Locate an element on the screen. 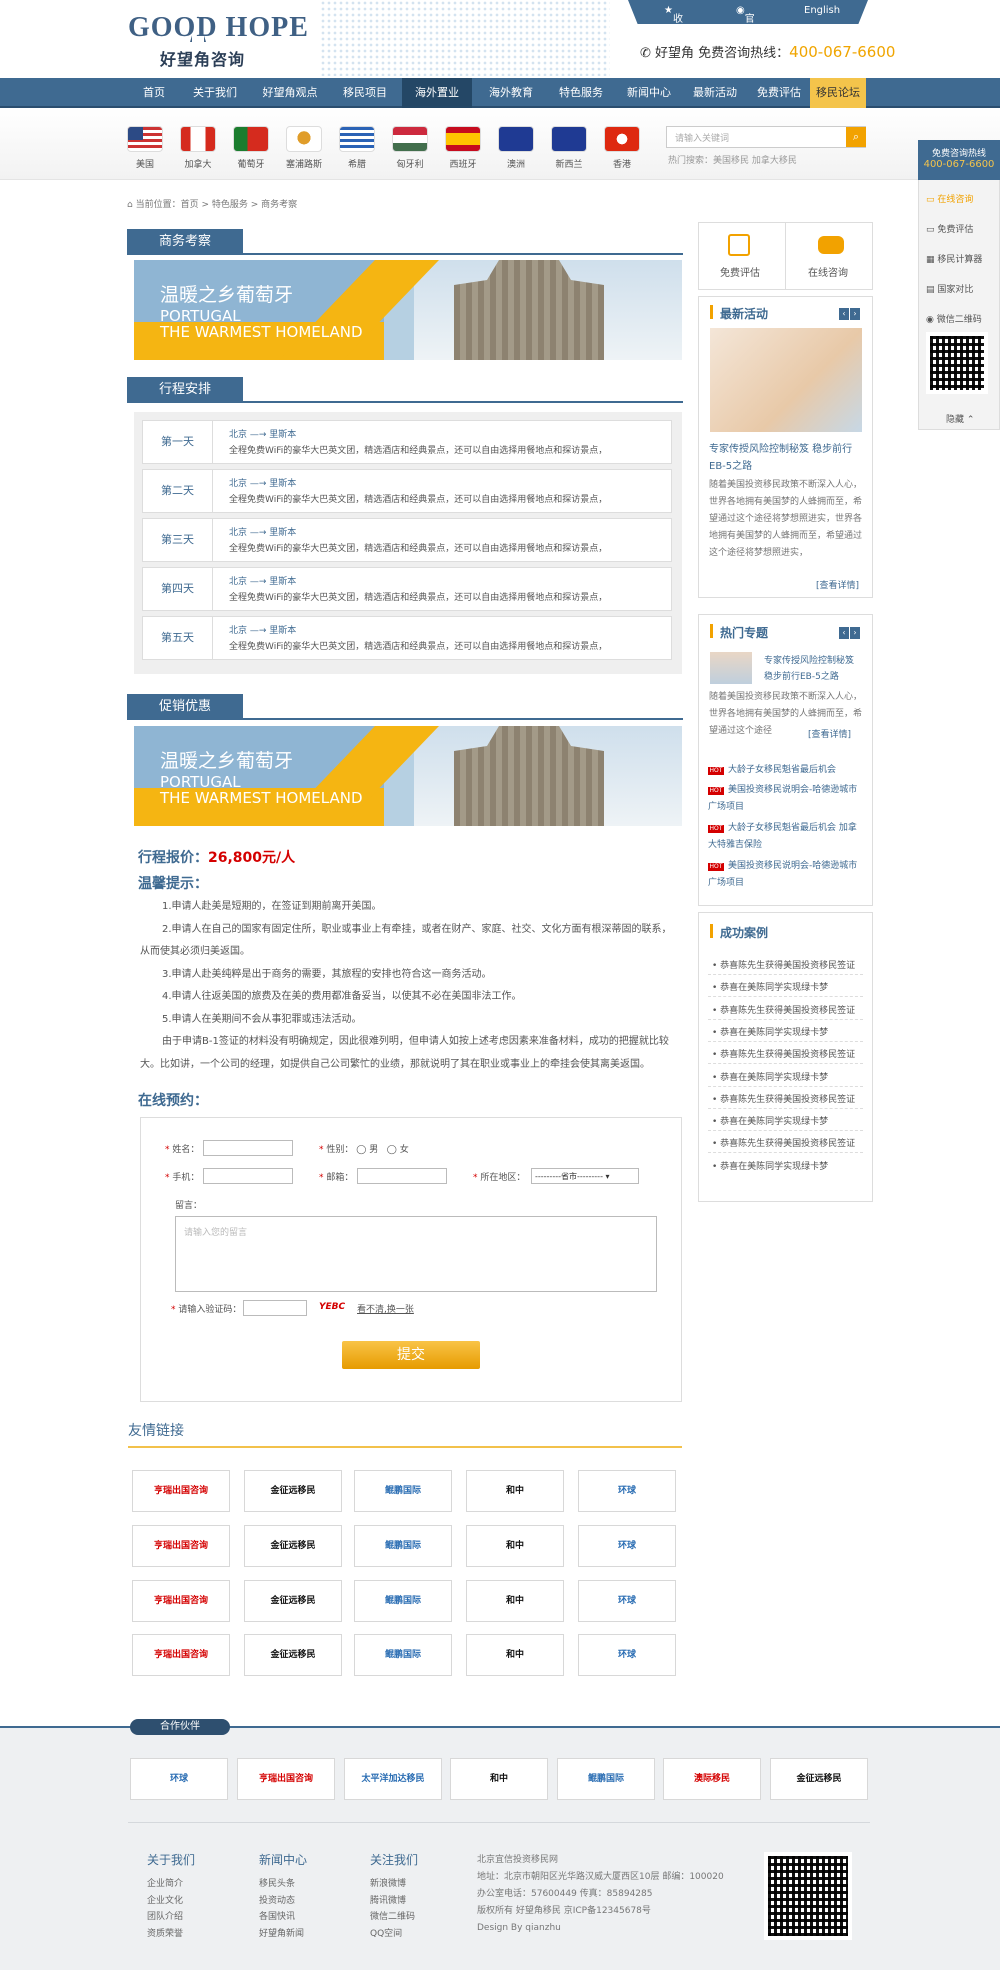  hot-more-link: [查看详情] is located at coordinates (829, 733).